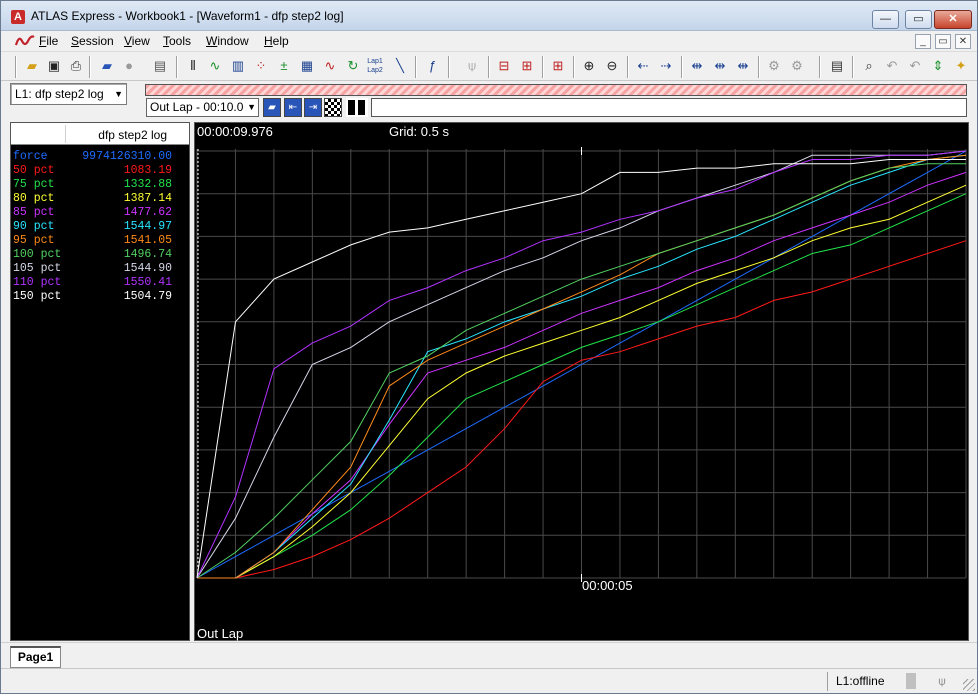 The image size is (978, 694). What do you see at coordinates (100, 171) in the screenshot?
I see `parameter-row: 50 pct 1083.19` at bounding box center [100, 171].